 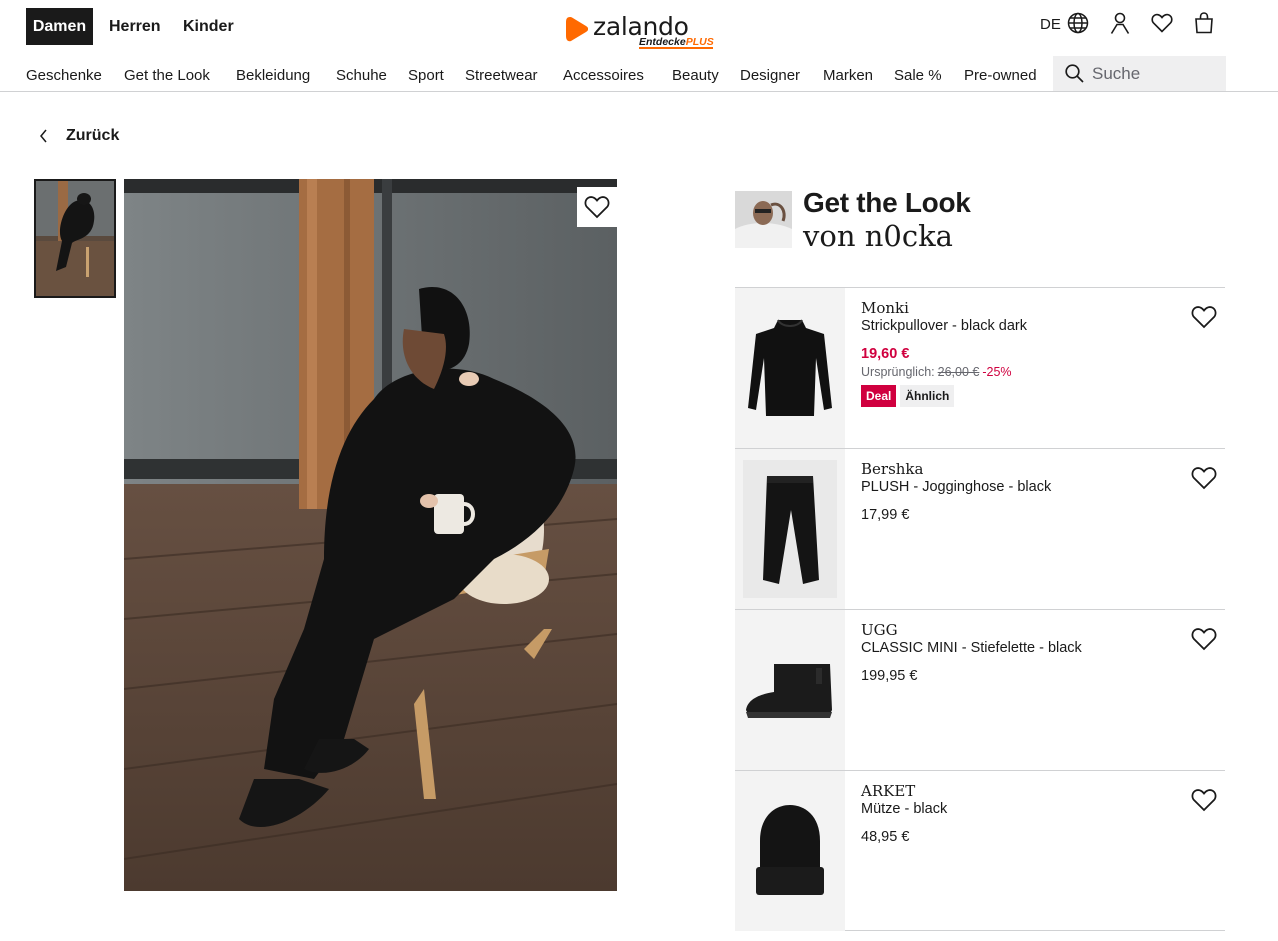 I want to click on product-brand: ARKET, so click(x=888, y=791).